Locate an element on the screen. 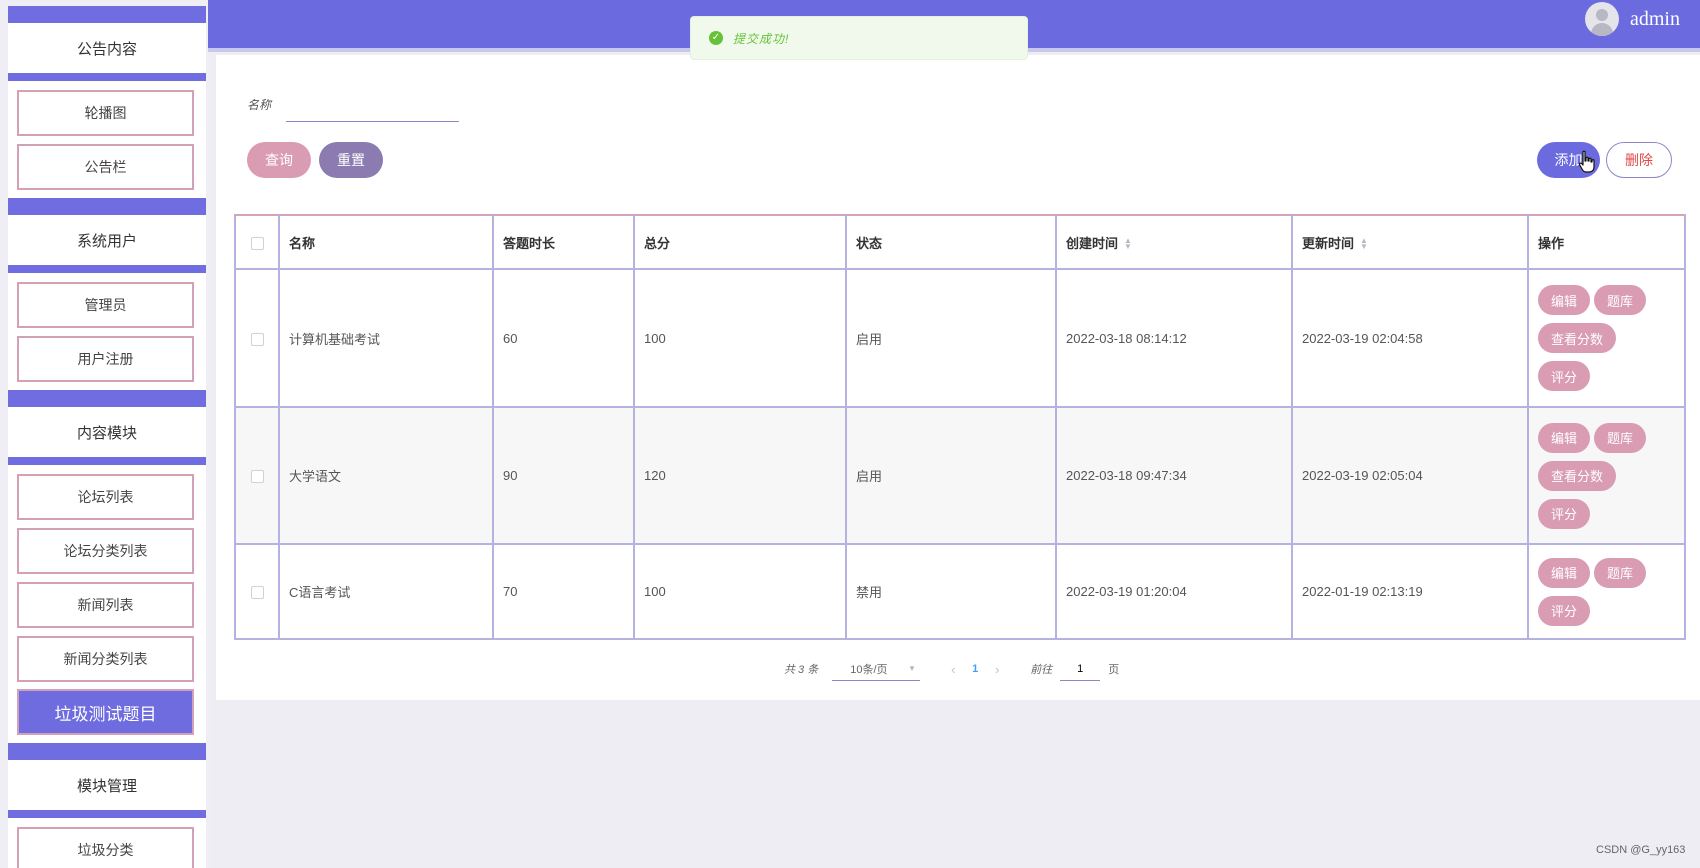 The height and width of the screenshot is (868, 1700). column-header-created: 创建时间 ▲ ▼ is located at coordinates (1174, 242).